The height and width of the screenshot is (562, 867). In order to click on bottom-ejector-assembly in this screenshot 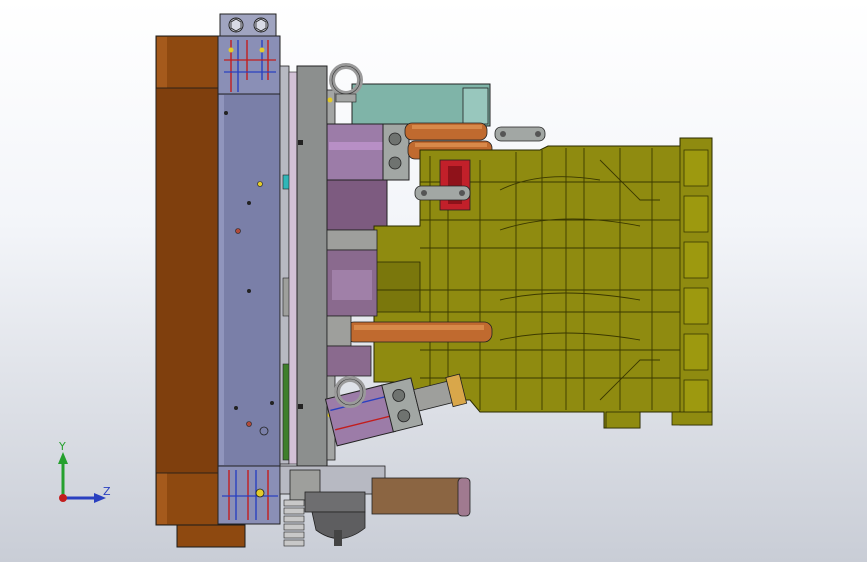, I will do `click(375, 506)`.